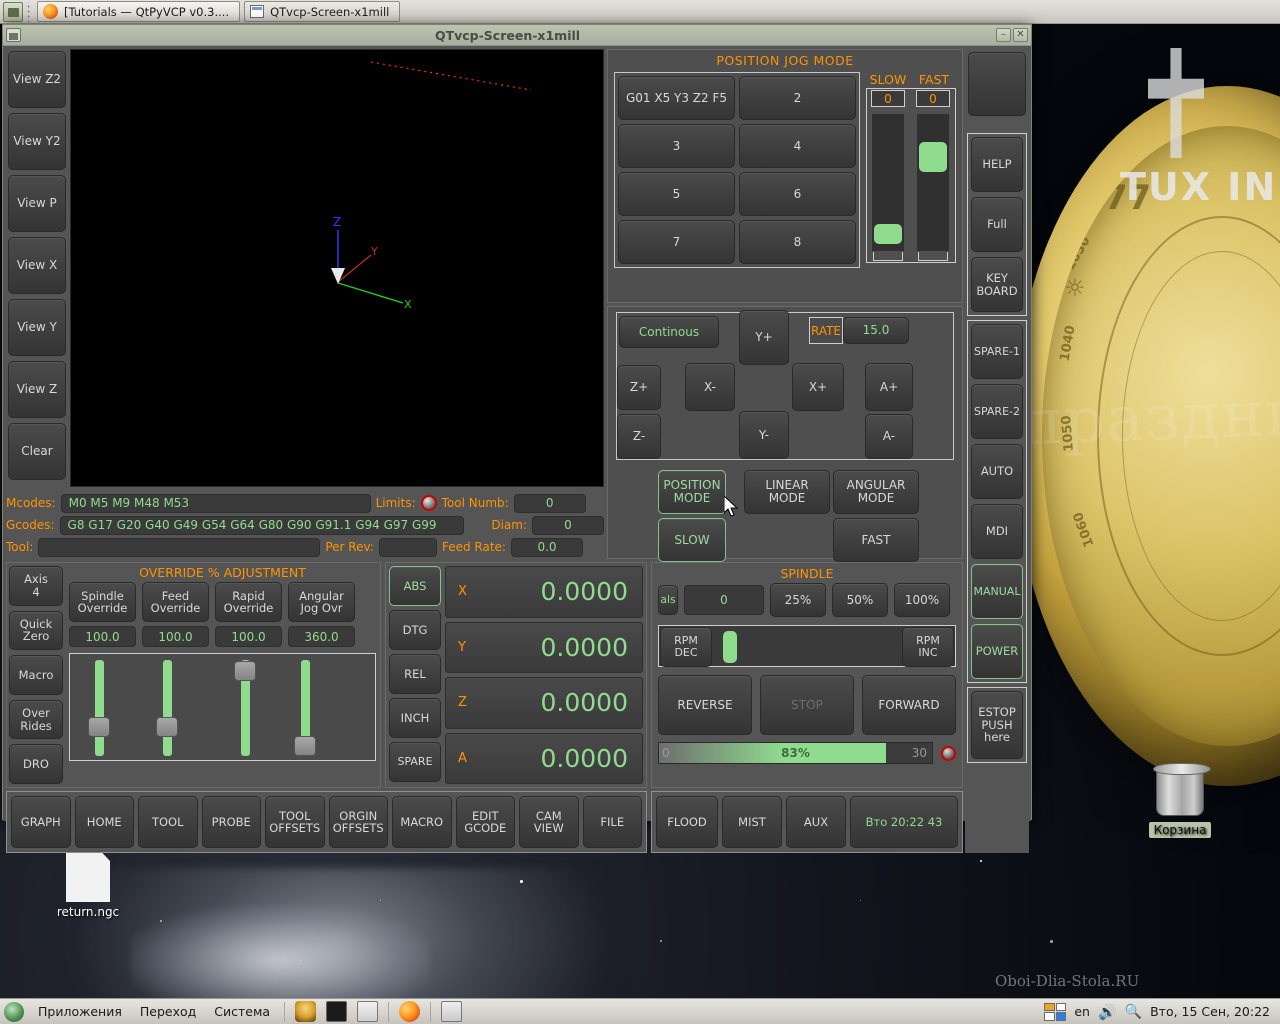 Image resolution: width=1280 pixels, height=1024 pixels. I want to click on close-button: ✕, so click(1020, 35).